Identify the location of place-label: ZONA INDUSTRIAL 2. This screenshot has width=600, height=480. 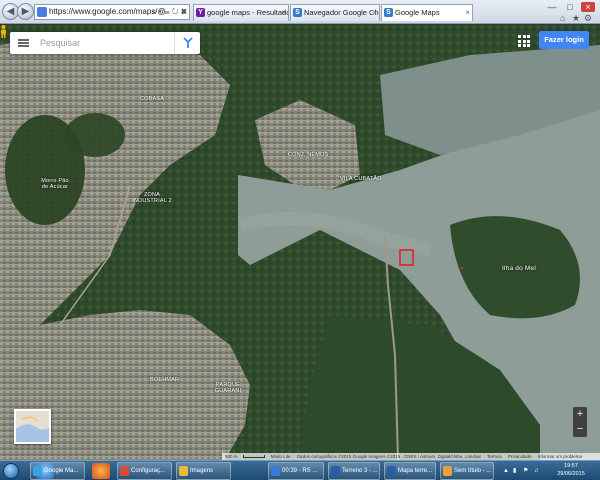
(152, 198).